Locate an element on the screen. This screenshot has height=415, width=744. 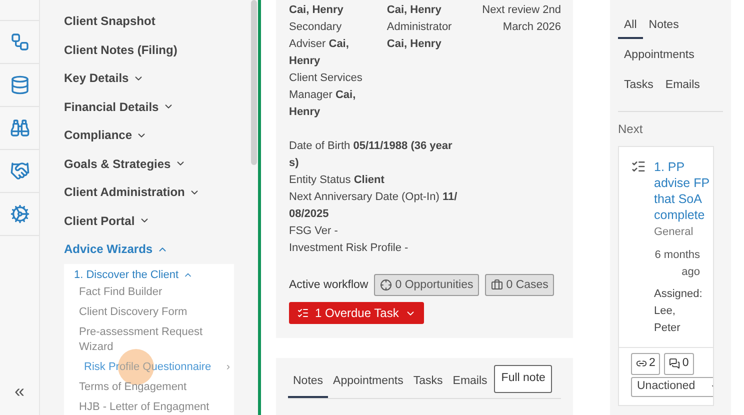
submenu-item: Pre-assessment Request Wizard is located at coordinates (154, 340).